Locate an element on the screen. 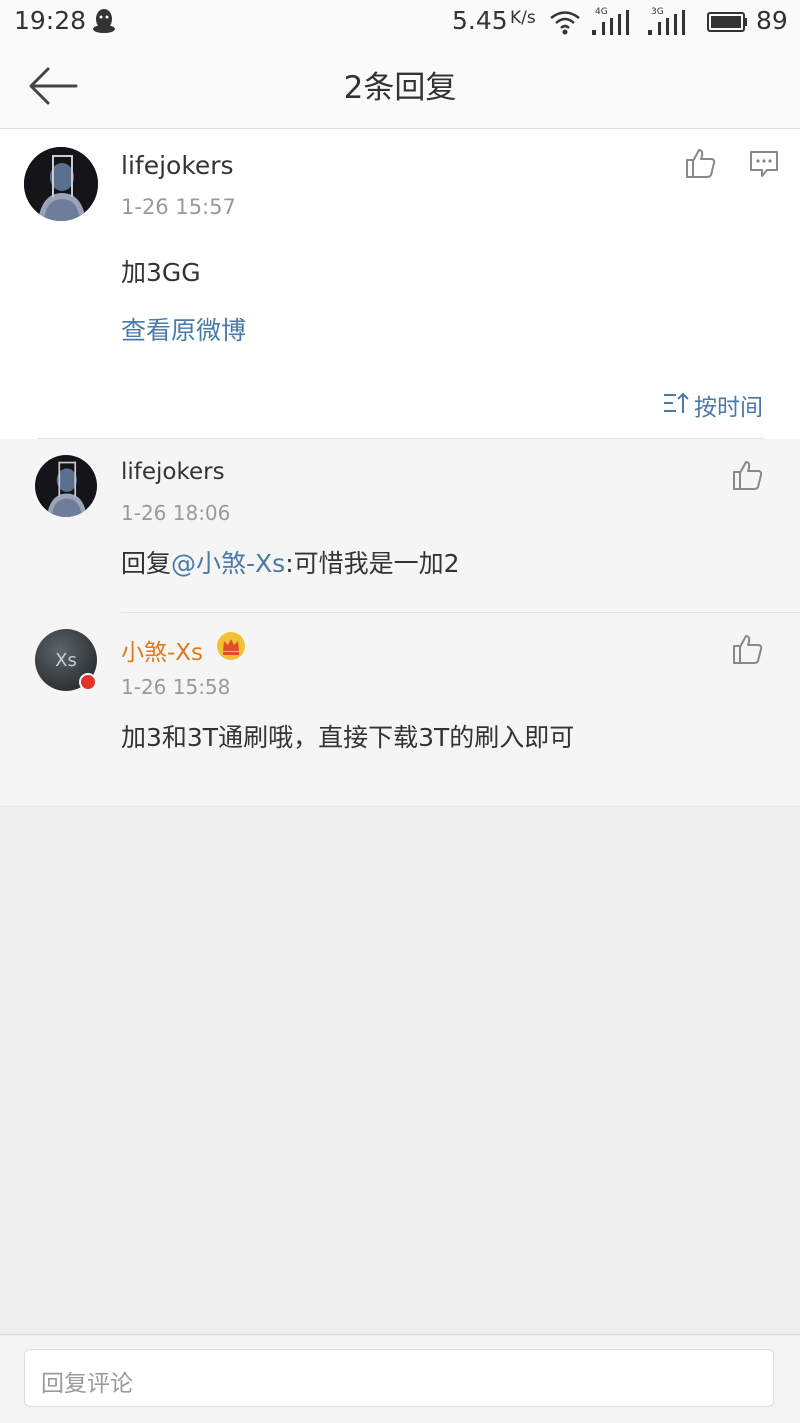 This screenshot has height=1423, width=800. comment-icon is located at coordinates (764, 164).